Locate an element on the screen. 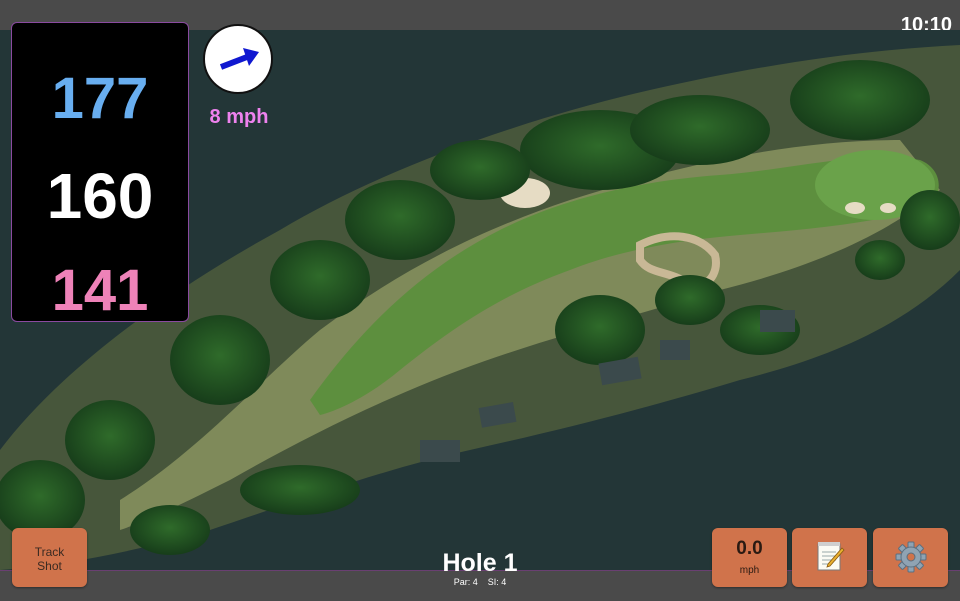 This screenshot has height=601, width=960. wind-direction-arrow-icon is located at coordinates (239, 59).